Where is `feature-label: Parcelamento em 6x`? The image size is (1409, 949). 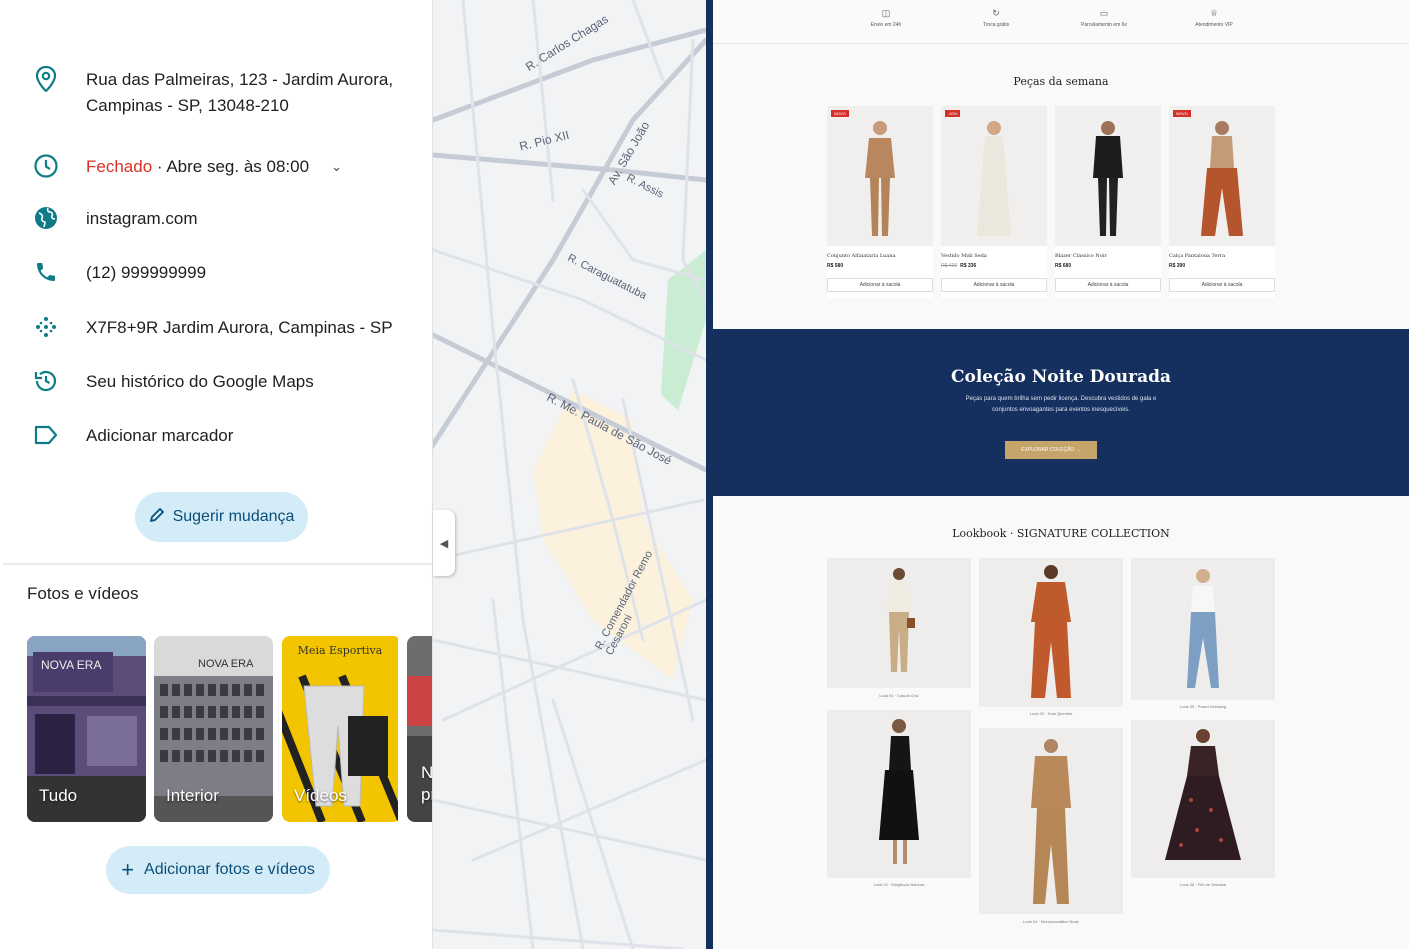
feature-label: Parcelamento em 6x is located at coordinates (1104, 25).